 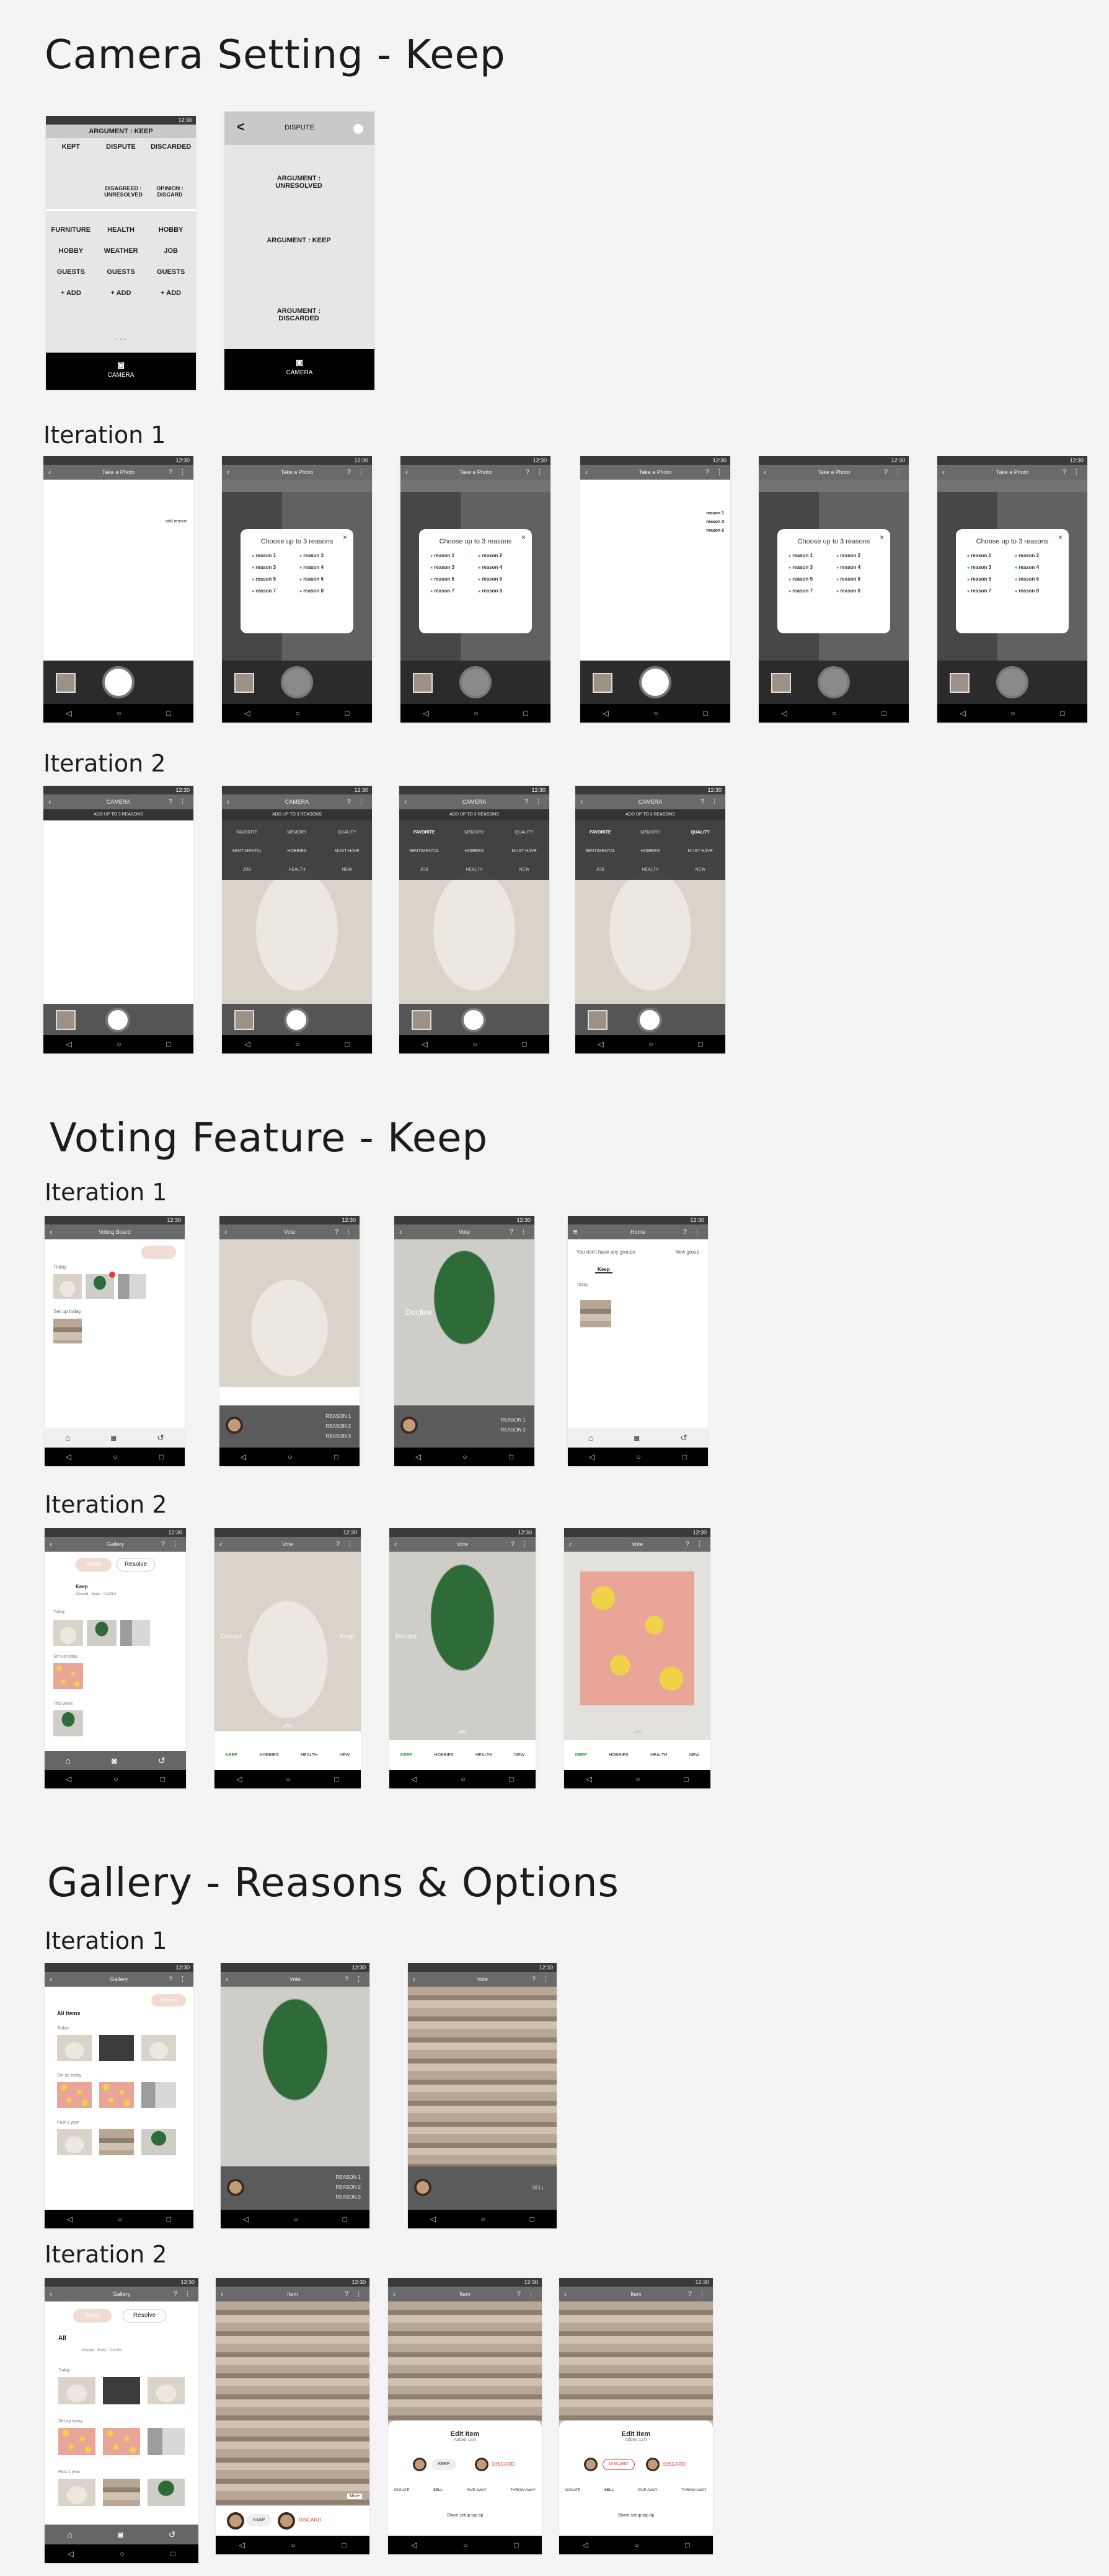 What do you see at coordinates (82, 1587) in the screenshot?
I see `tab-keep: Keep` at bounding box center [82, 1587].